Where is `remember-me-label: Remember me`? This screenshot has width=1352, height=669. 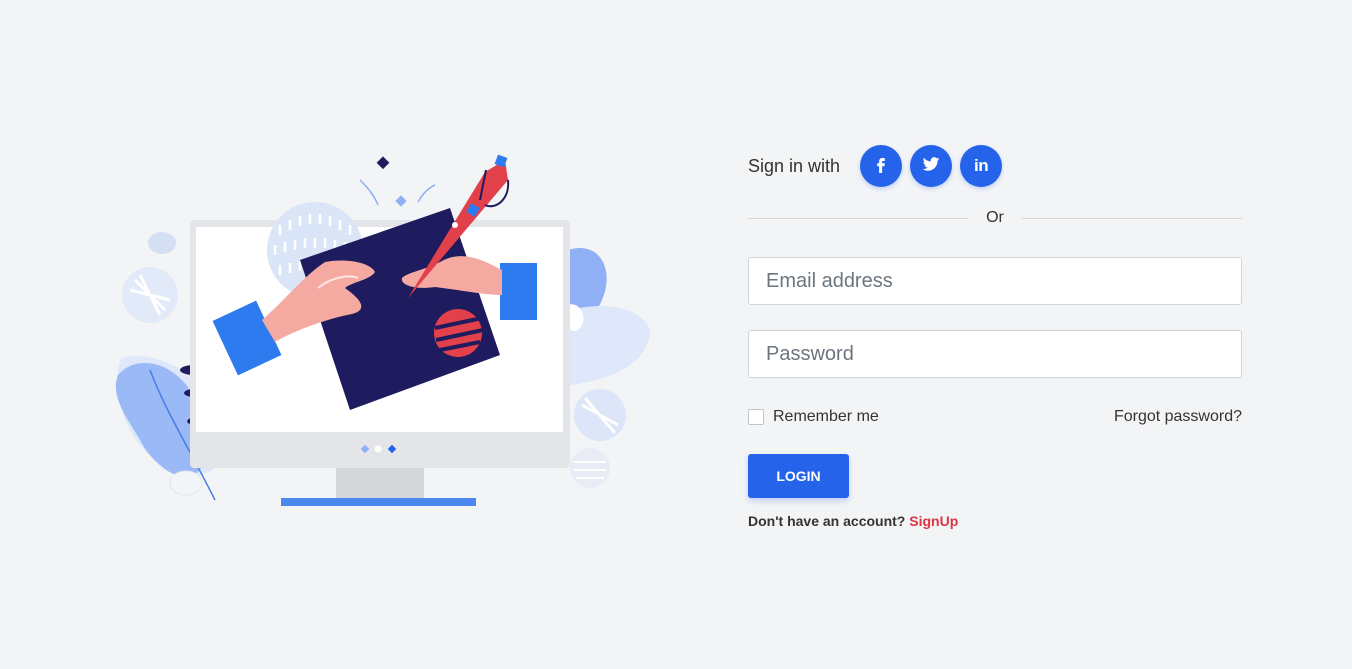
remember-me-label: Remember me is located at coordinates (826, 416).